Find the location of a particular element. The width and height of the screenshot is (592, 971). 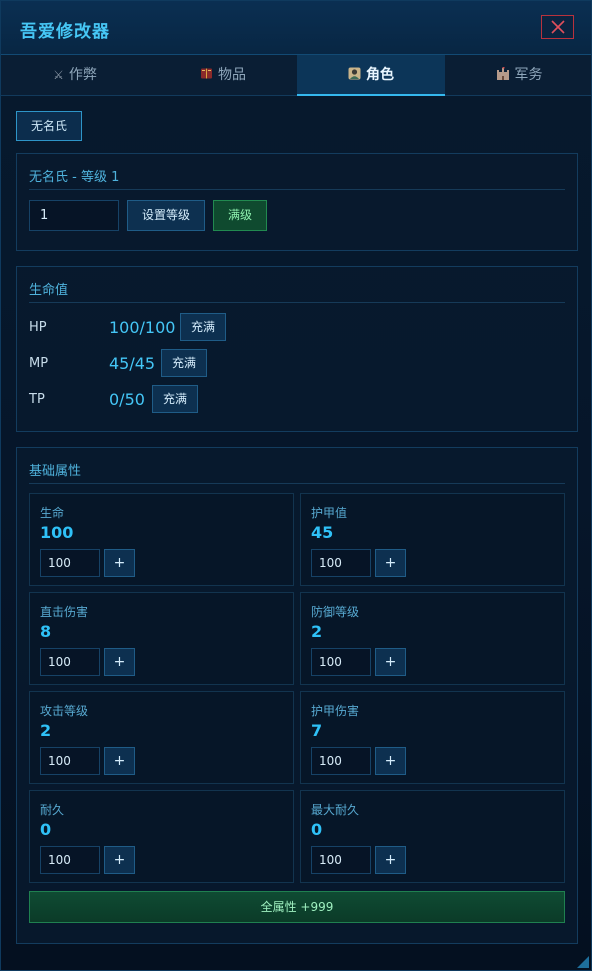

attributes-panel-header: 基础属性 is located at coordinates (297, 472).